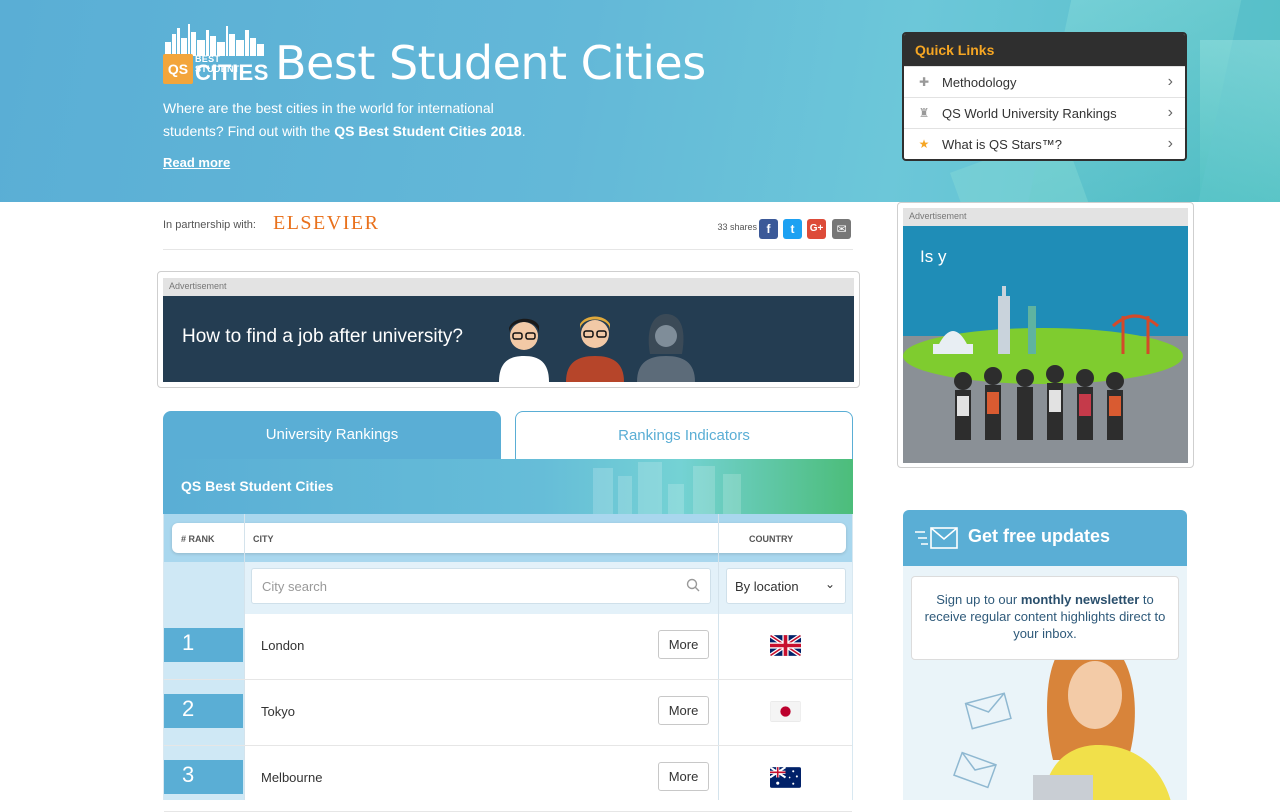 The width and height of the screenshot is (1280, 812). Describe the element at coordinates (737, 227) in the screenshot. I see `share-count: 33 shares` at that location.